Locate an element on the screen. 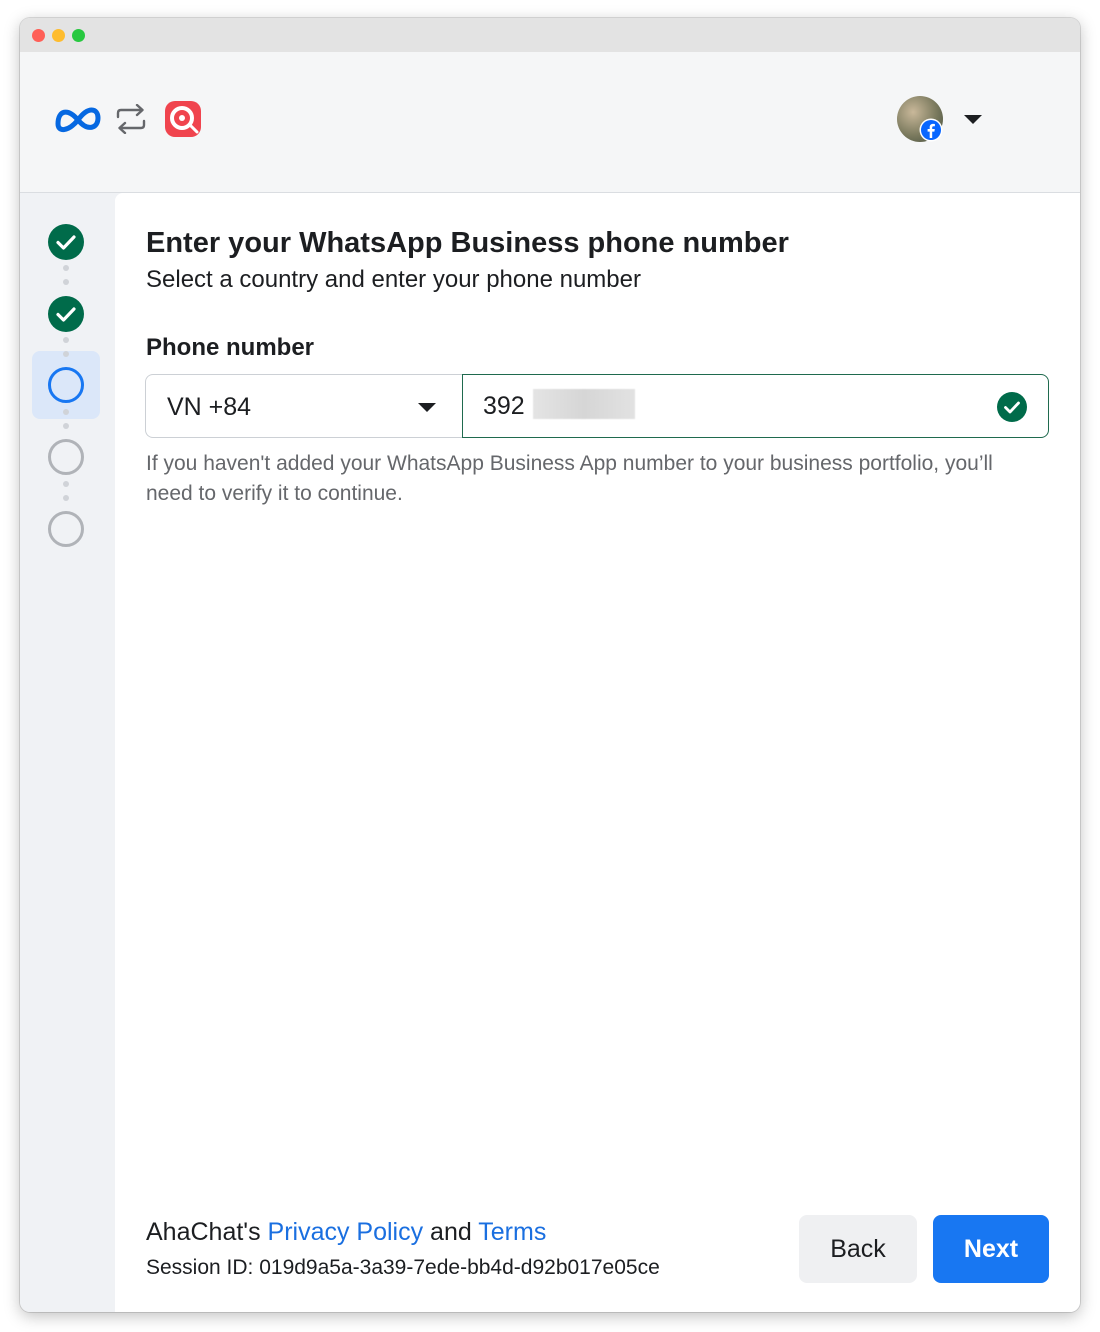 The height and width of the screenshot is (1332, 1100). step-5-pending-icon is located at coordinates (66, 529).